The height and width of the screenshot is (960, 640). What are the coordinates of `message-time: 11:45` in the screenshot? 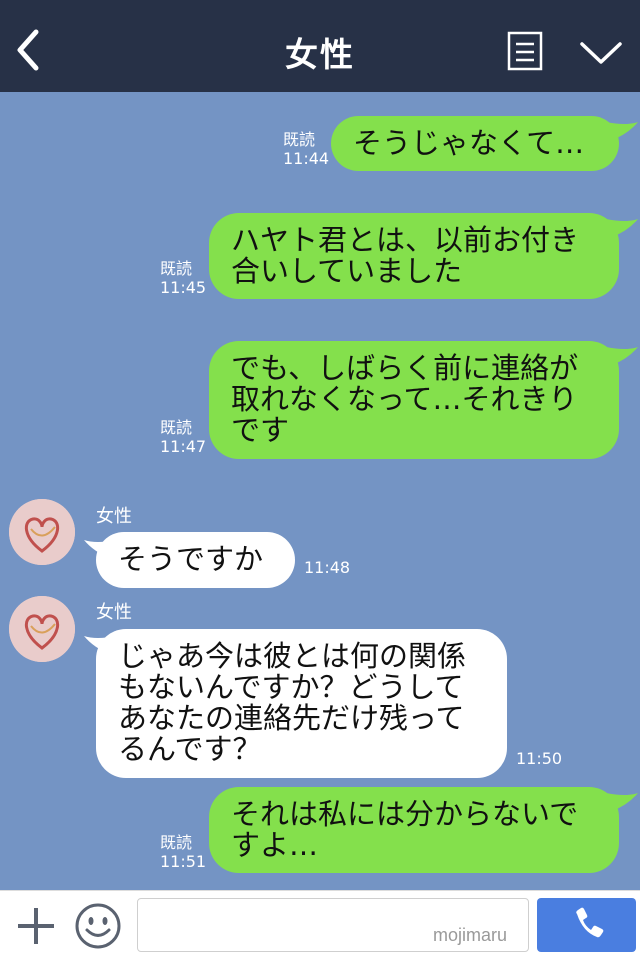 It's located at (183, 287).